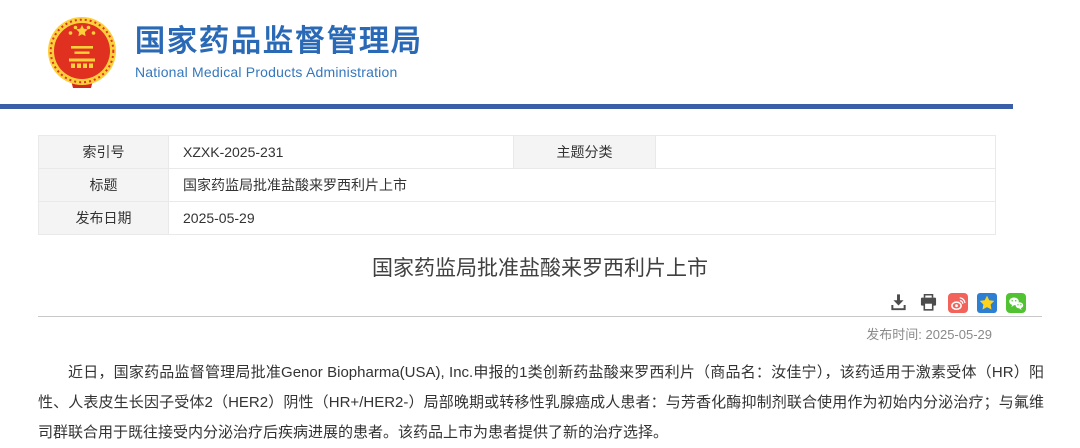  I want to click on wechat-share-icon, so click(1016, 302).